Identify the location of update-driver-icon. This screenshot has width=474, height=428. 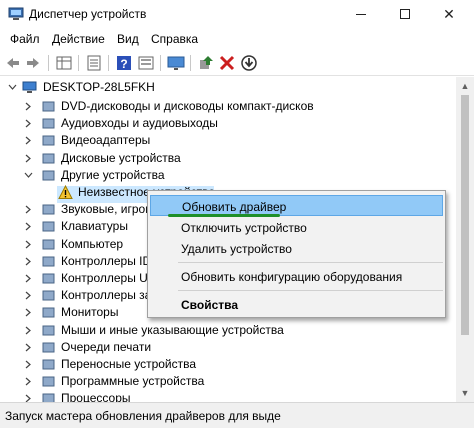
(206, 63).